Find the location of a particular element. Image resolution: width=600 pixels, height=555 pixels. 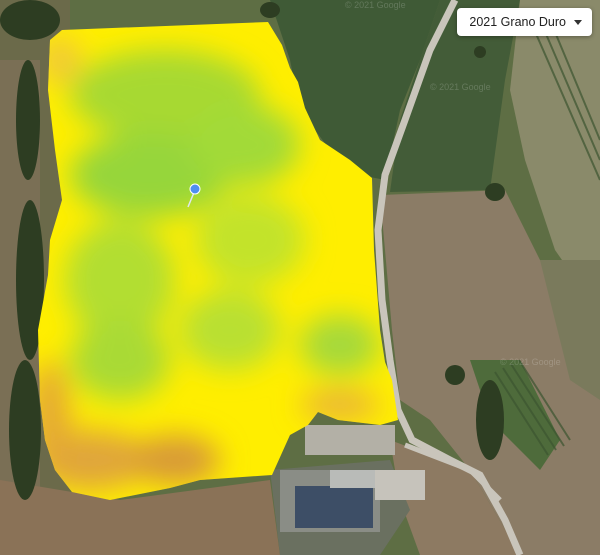

season-selector: 2021 Grano Duro is located at coordinates (524, 22).